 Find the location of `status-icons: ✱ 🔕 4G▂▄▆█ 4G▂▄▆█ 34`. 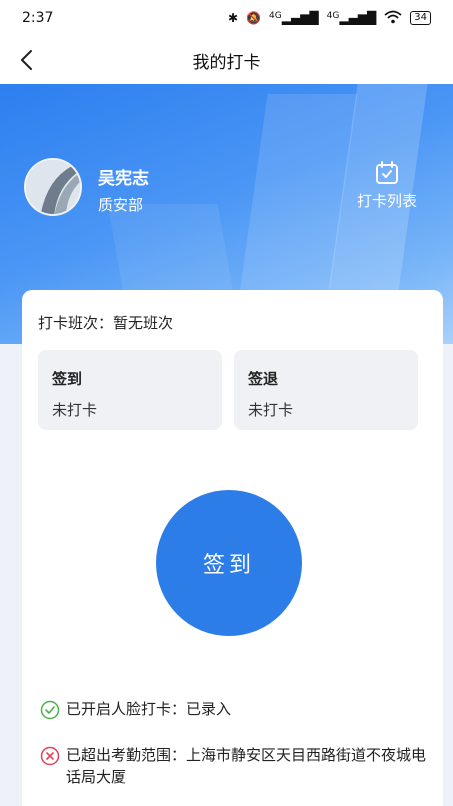

status-icons: ✱ 🔕 4G▂▄▆█ 4G▂▄▆█ 34 is located at coordinates (329, 18).